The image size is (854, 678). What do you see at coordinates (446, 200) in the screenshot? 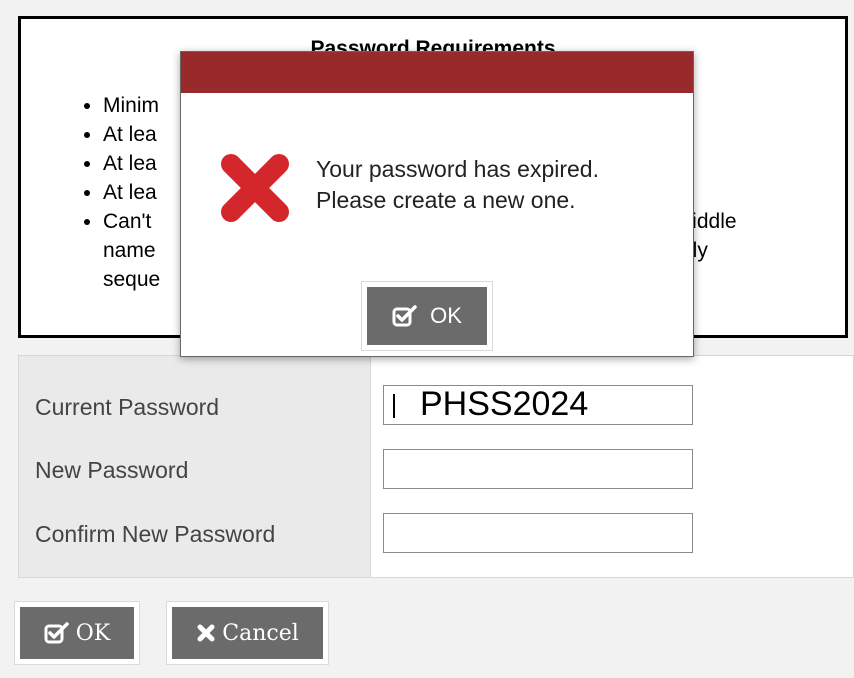
I see `dialog-message-line-2: Please create a new one.` at bounding box center [446, 200].